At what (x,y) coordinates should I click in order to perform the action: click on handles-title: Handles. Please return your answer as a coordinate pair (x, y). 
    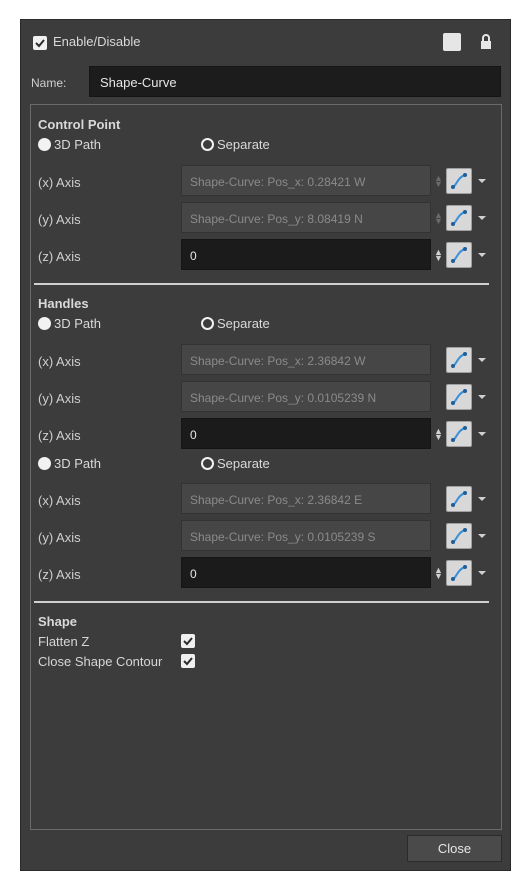
    Looking at the image, I should click on (63, 303).